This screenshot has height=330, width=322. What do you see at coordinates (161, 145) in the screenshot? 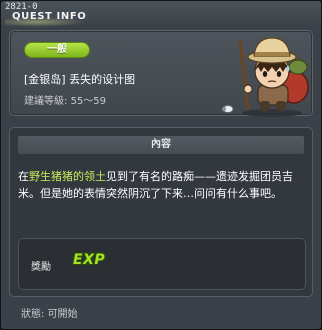
I see `content-section-title: 內容` at bounding box center [161, 145].